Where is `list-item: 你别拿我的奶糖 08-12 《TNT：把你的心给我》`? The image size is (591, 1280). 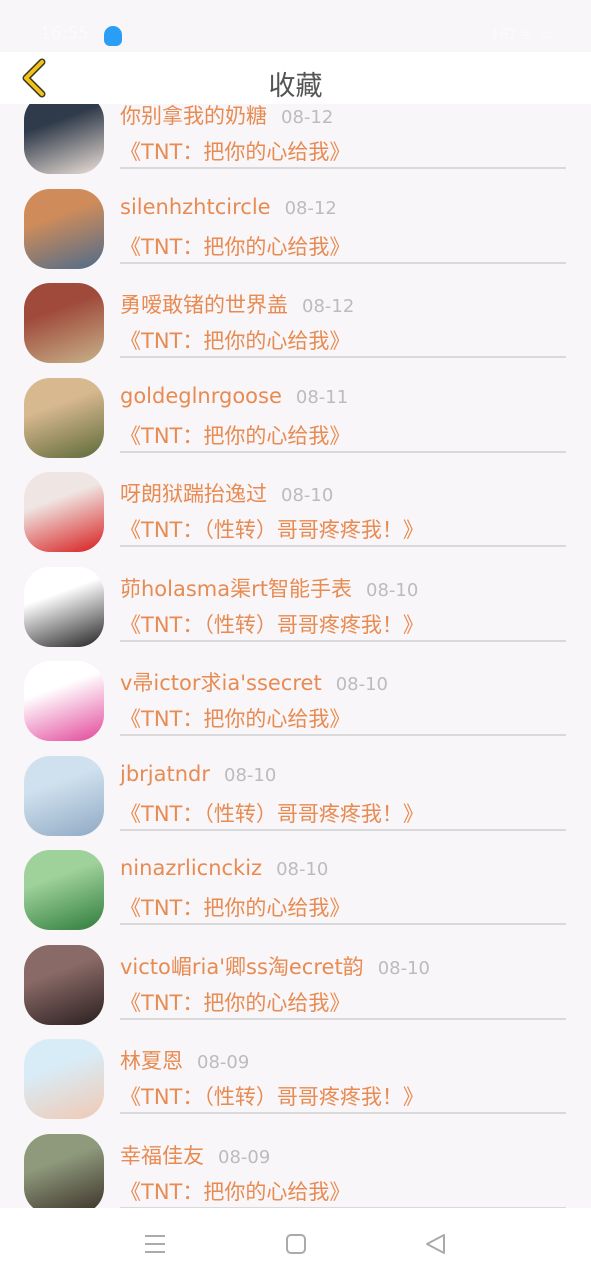 list-item: 你别拿我的奶糖 08-12 《TNT：把你的心给我》 is located at coordinates (295, 139).